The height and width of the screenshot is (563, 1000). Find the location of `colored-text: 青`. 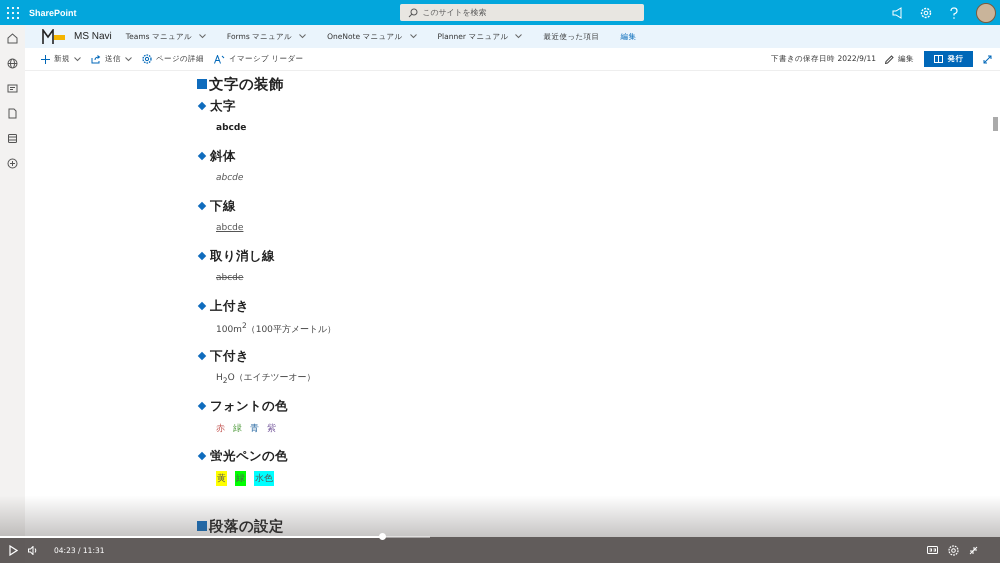

colored-text: 青 is located at coordinates (254, 428).